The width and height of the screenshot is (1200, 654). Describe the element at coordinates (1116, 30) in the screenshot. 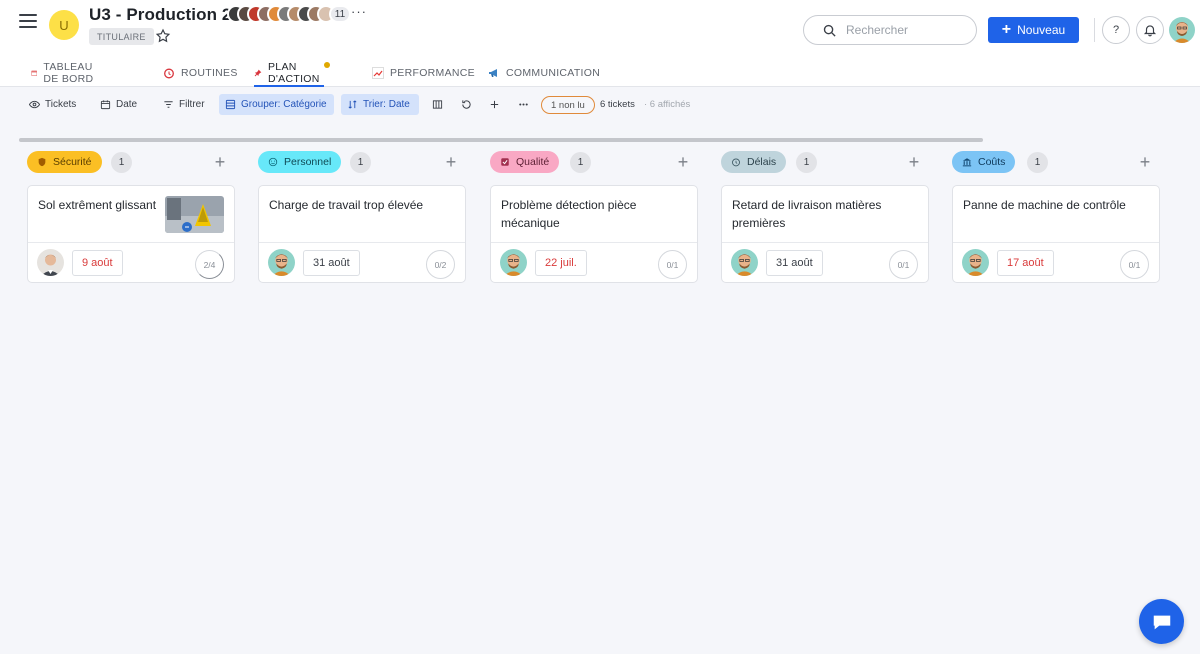

I see `help-button: ?` at that location.